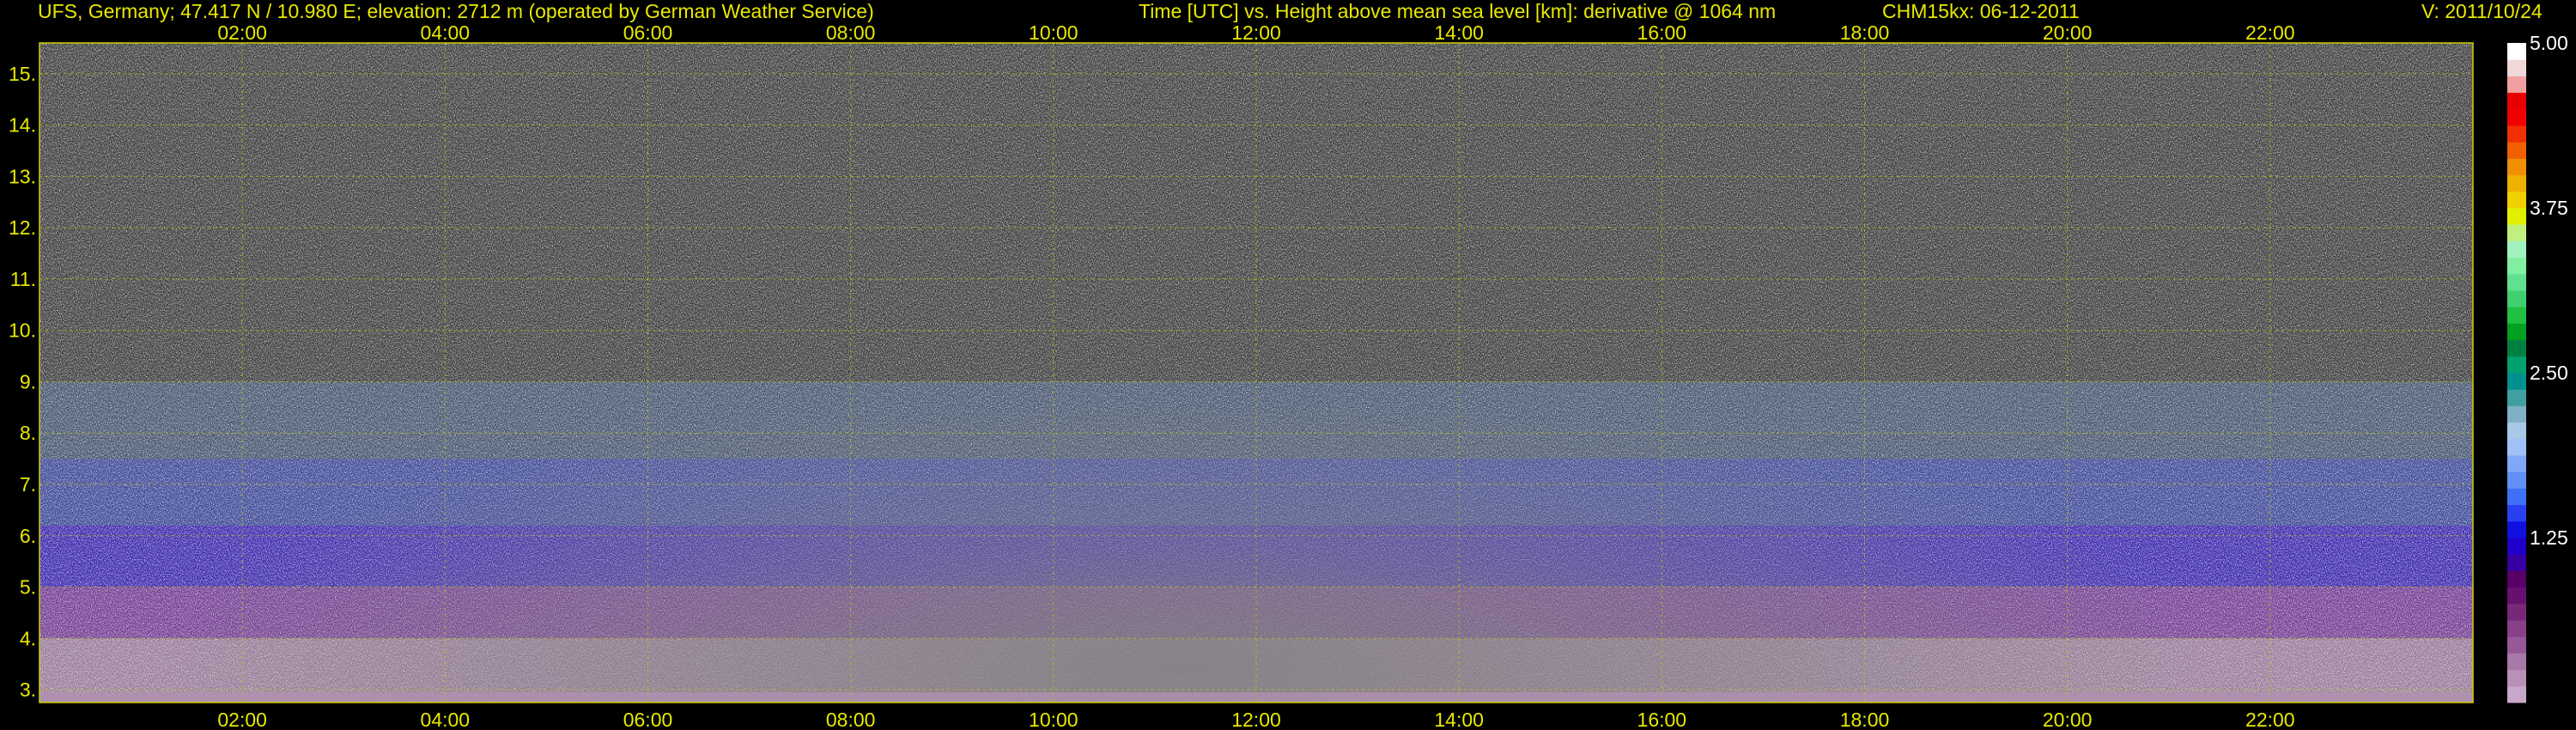  Describe the element at coordinates (2549, 290) in the screenshot. I see `colorbar-ticks: 1.25 2.50 3.75 5.00` at that location.